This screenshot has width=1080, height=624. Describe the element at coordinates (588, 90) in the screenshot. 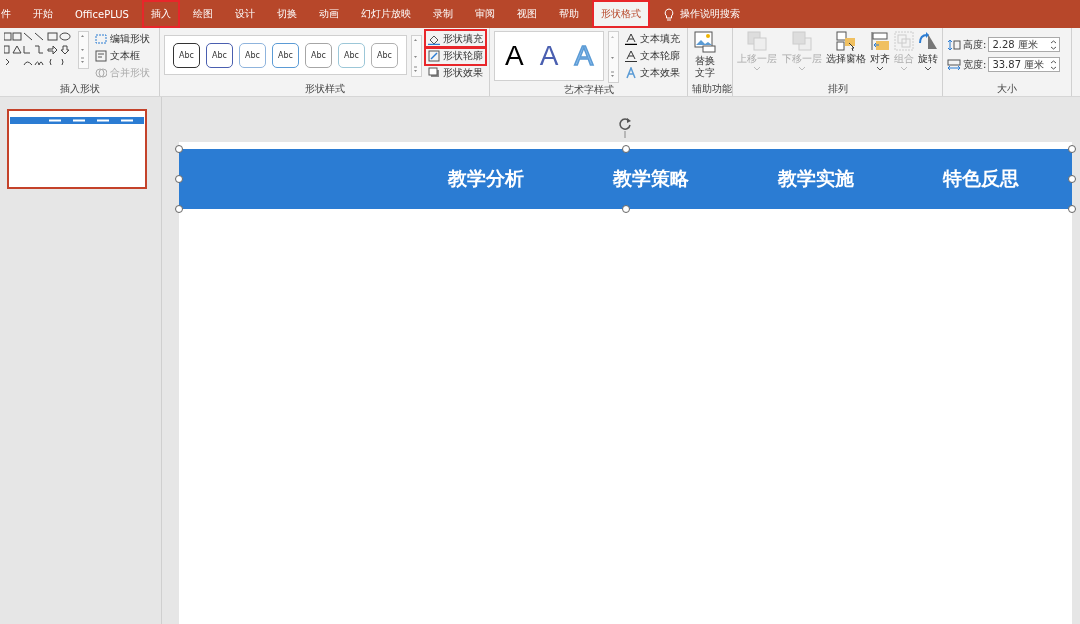

I see `group-label: 艺术字样式` at that location.